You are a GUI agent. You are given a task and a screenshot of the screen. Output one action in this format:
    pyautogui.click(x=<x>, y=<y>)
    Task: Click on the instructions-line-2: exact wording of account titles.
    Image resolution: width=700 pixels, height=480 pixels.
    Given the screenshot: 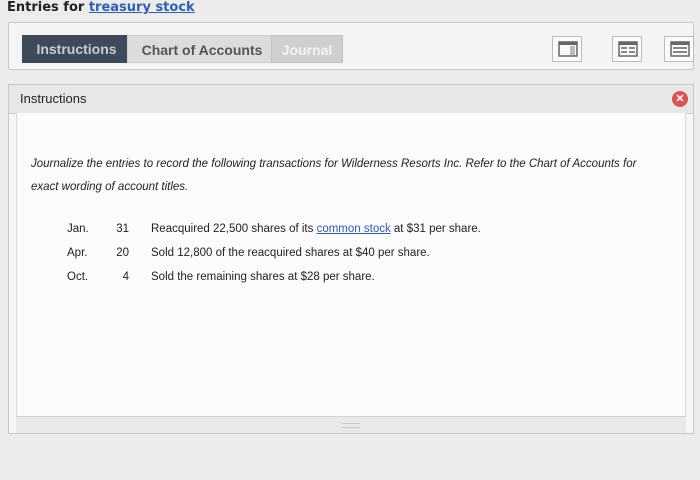 What is the action you would take?
    pyautogui.click(x=110, y=187)
    